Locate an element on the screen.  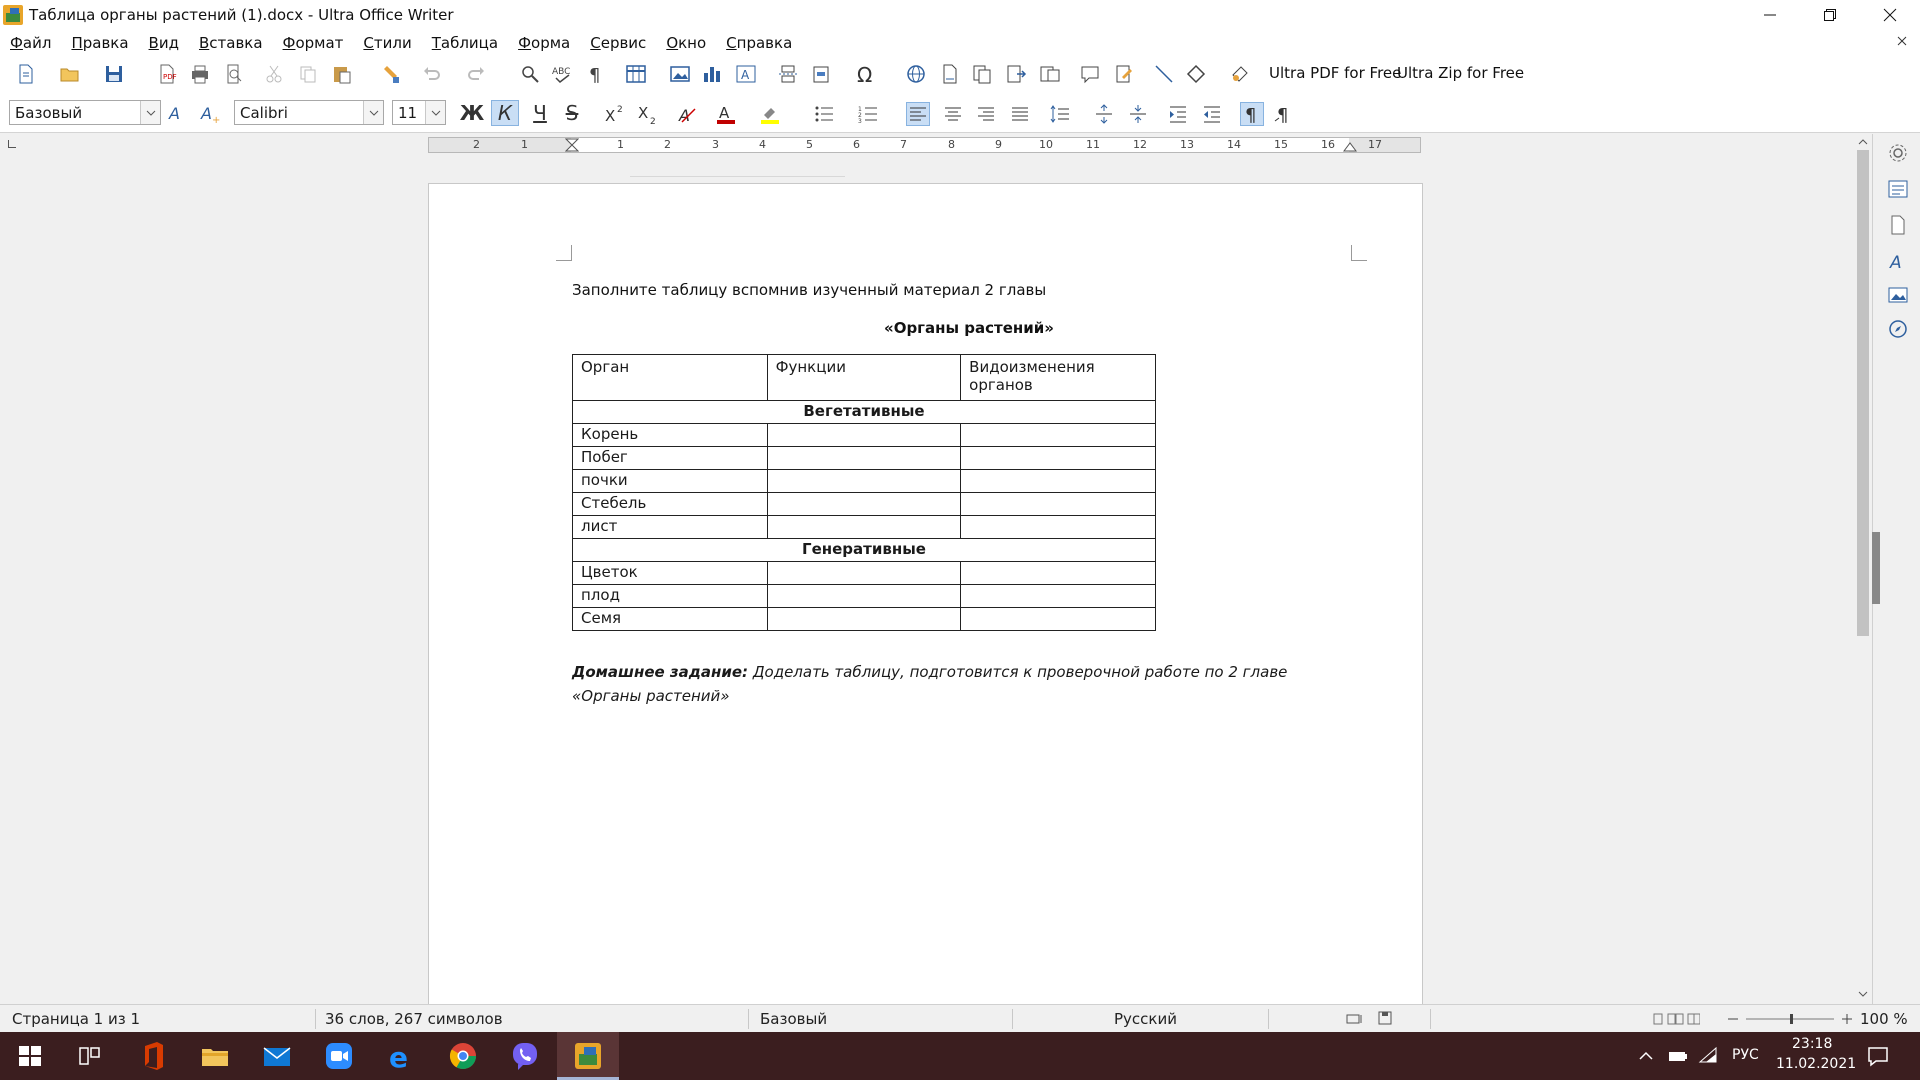
draw-functions-icon is located at coordinates (1240, 74).